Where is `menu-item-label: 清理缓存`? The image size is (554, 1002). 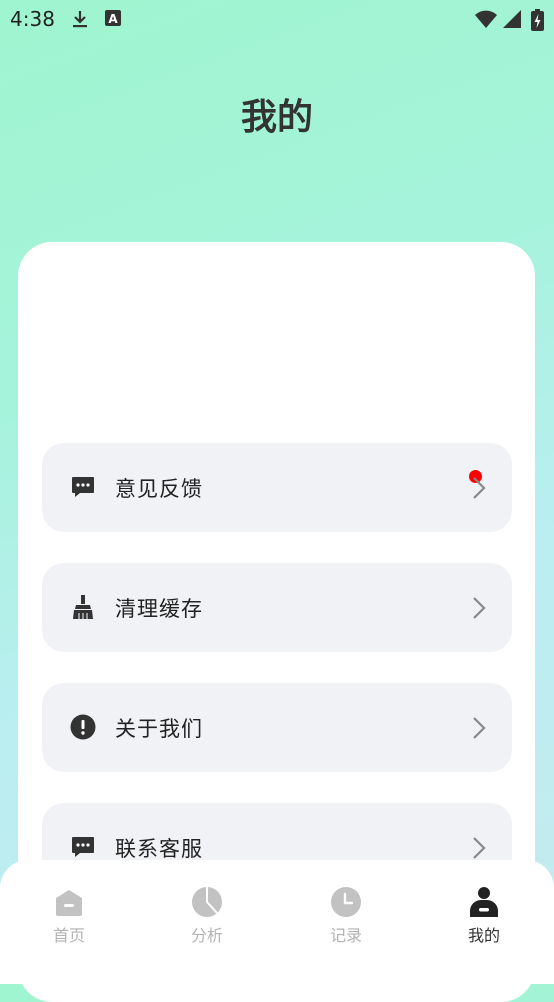
menu-item-label: 清理缓存 is located at coordinates (159, 609).